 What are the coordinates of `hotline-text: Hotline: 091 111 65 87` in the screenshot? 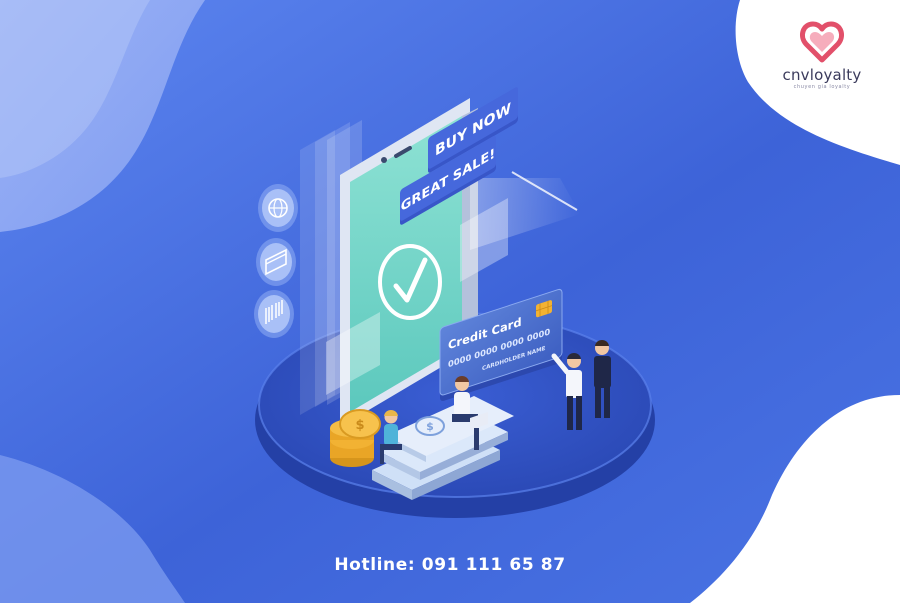 It's located at (450, 565).